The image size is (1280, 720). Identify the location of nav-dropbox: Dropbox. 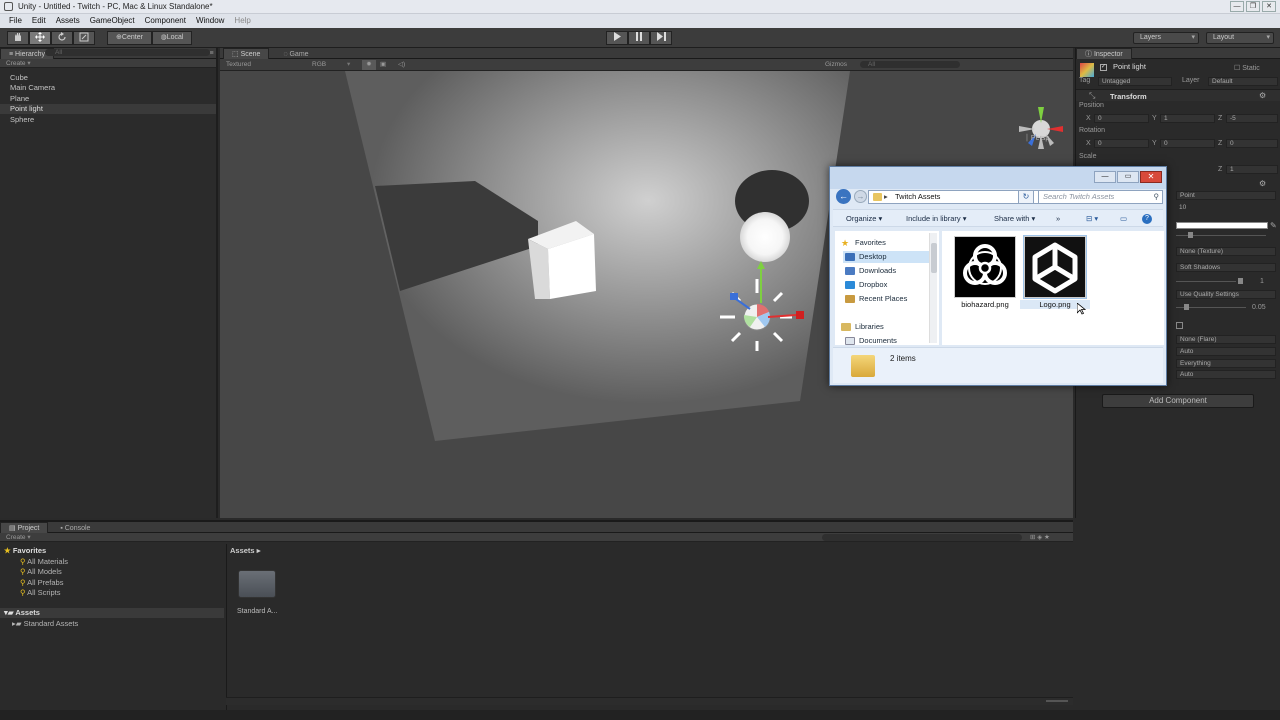
(865, 285).